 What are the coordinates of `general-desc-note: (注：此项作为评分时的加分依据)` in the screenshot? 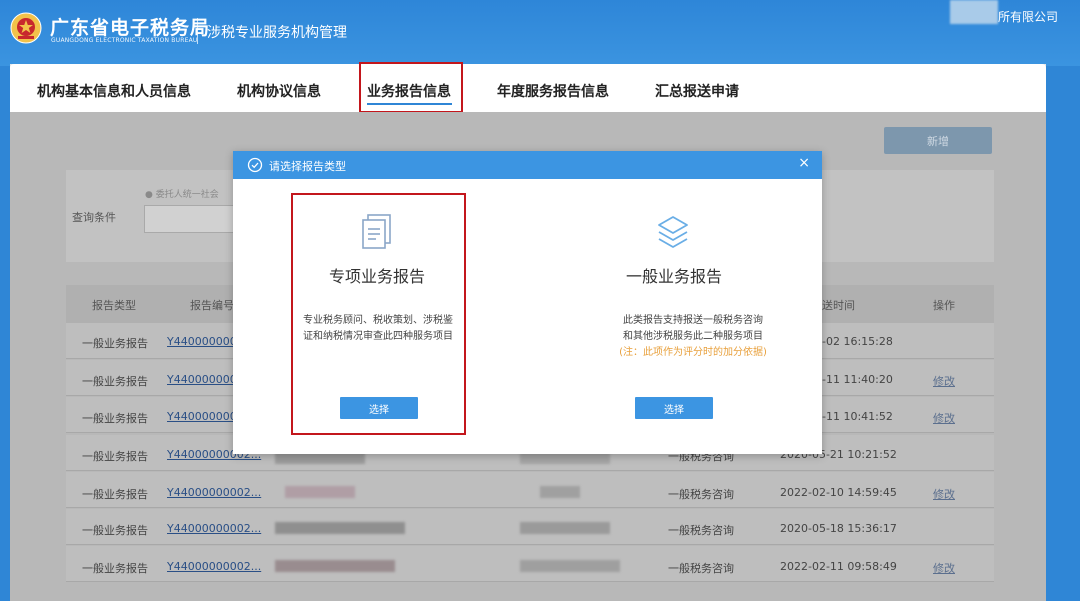 It's located at (693, 352).